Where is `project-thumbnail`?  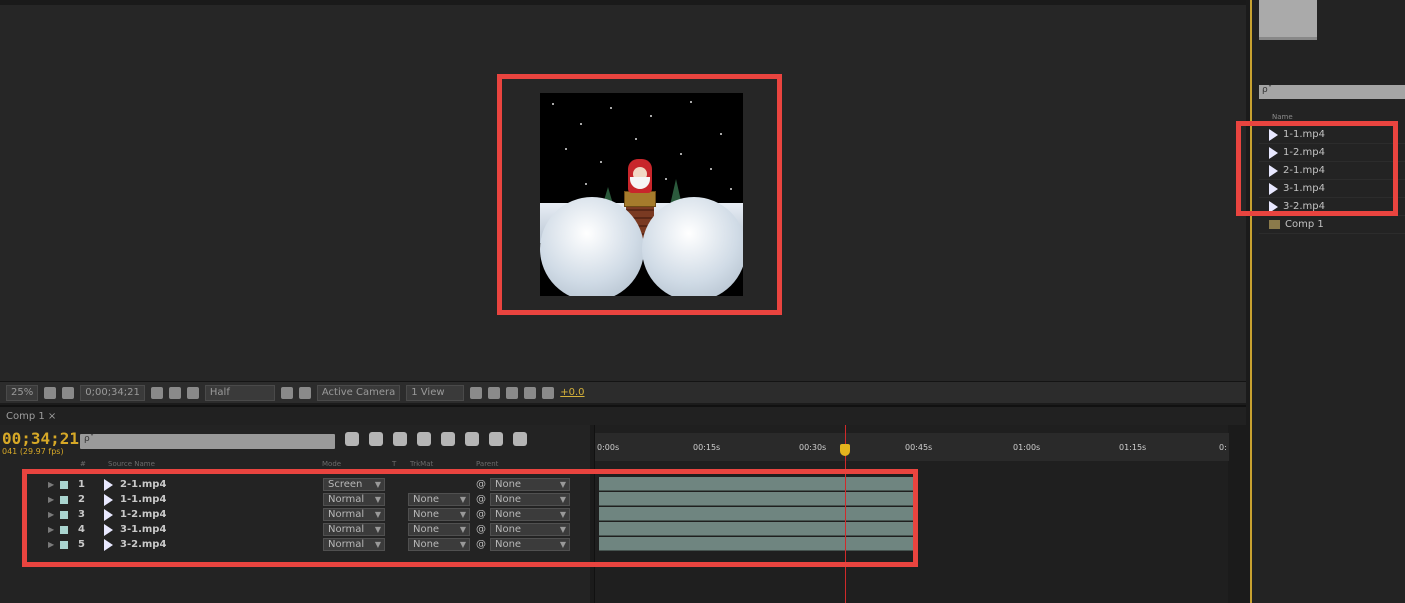
project-thumbnail is located at coordinates (1288, 20).